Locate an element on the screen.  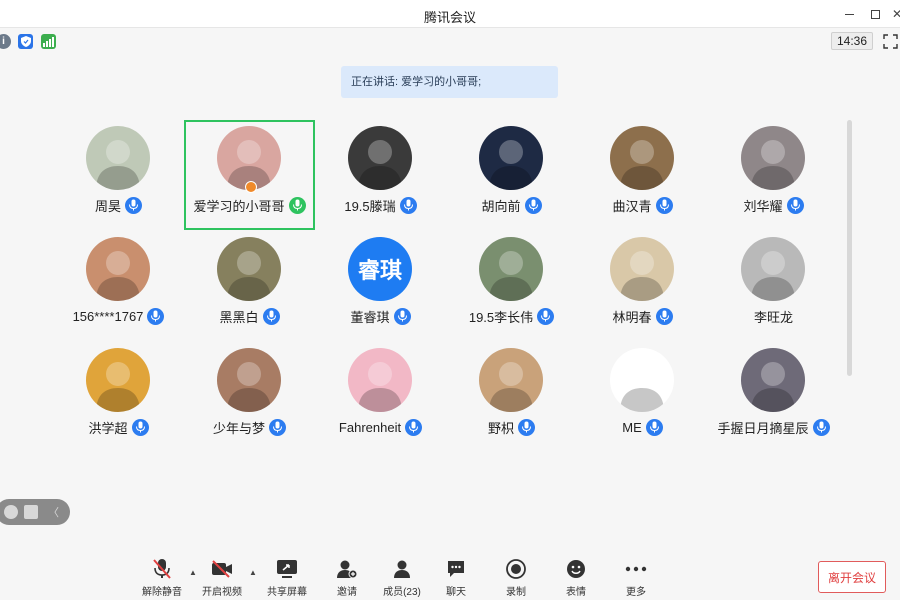
participant-name-row: 洪学超 is located at coordinates (118, 427).